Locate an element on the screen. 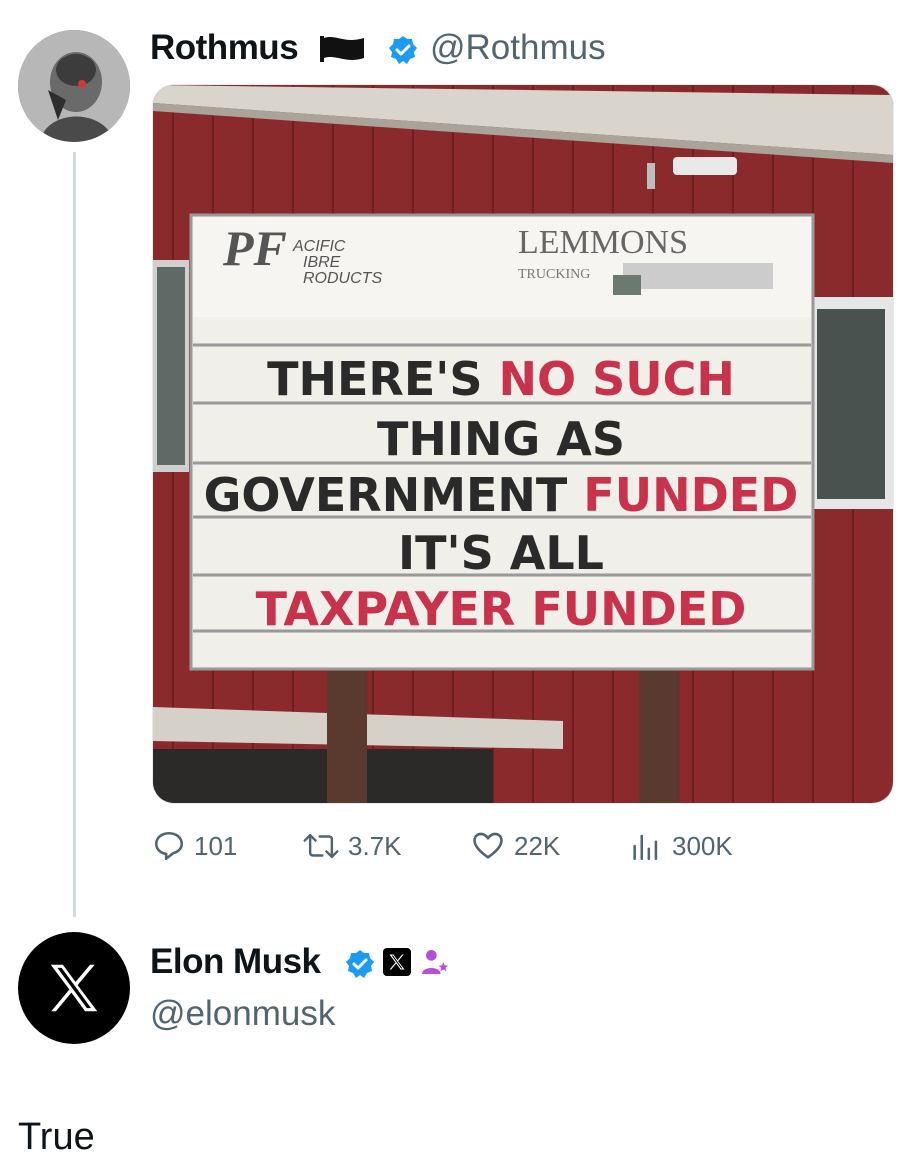 The height and width of the screenshot is (1168, 923). repost-count: 3.7K is located at coordinates (375, 845).